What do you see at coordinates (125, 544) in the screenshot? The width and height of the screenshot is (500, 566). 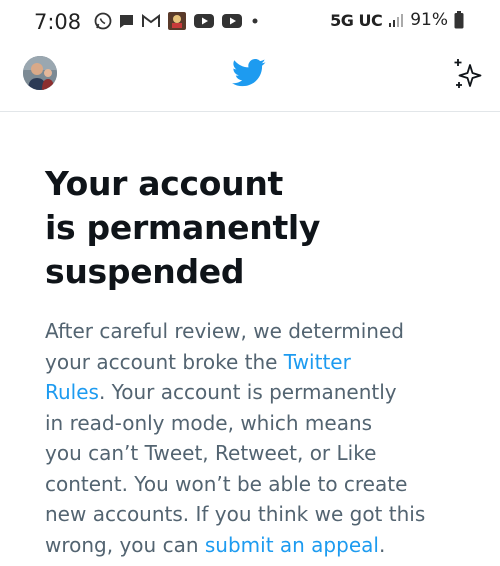 I see `body-text: wrong, you can` at bounding box center [125, 544].